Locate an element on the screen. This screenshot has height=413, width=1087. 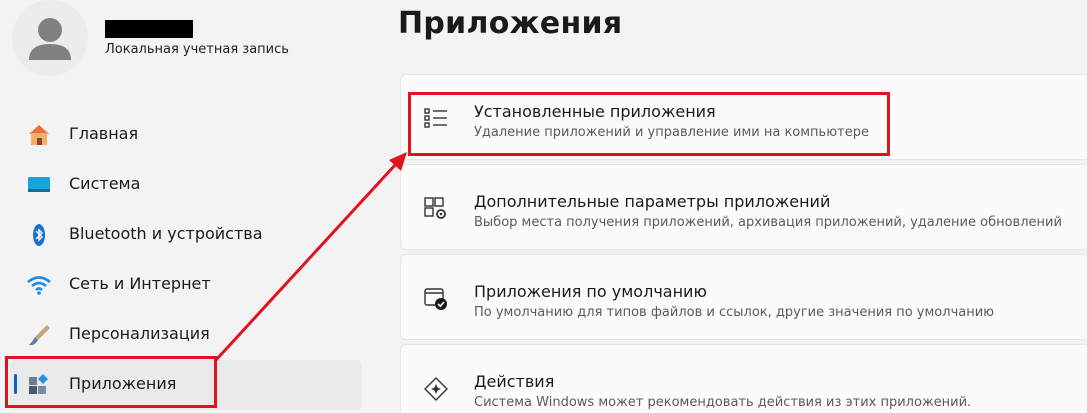
sidebar-item-label: Главная is located at coordinates (104, 133).